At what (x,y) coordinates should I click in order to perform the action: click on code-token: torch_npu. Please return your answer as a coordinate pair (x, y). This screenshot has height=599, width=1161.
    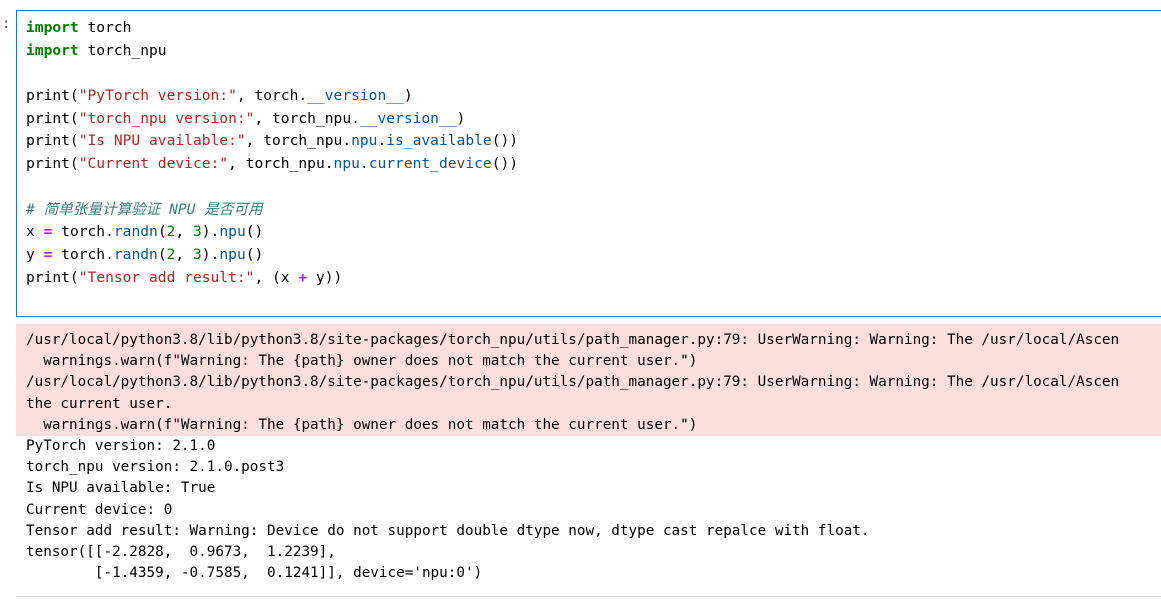
    Looking at the image, I should click on (122, 50).